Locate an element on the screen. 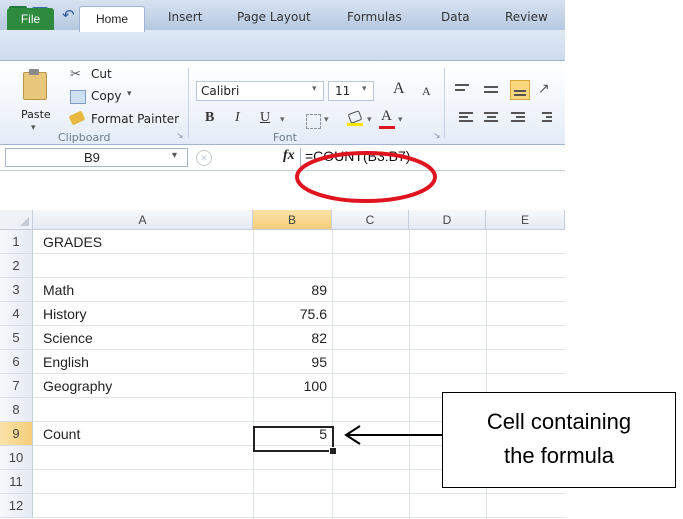 Image resolution: width=683 pixels, height=519 pixels. cell-a10 is located at coordinates (145, 458).